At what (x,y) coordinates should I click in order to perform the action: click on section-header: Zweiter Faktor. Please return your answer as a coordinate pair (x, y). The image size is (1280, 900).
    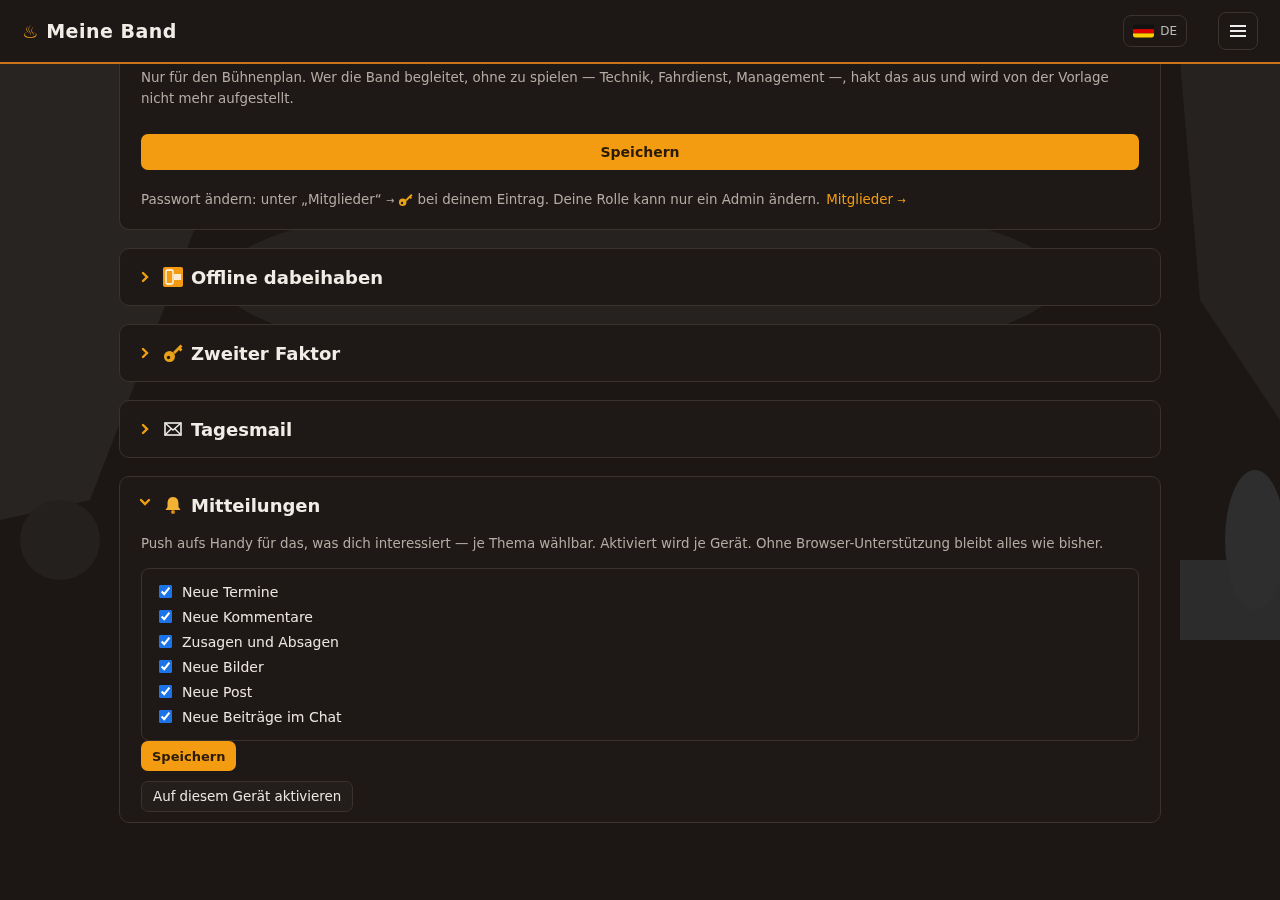
    Looking at the image, I should click on (640, 353).